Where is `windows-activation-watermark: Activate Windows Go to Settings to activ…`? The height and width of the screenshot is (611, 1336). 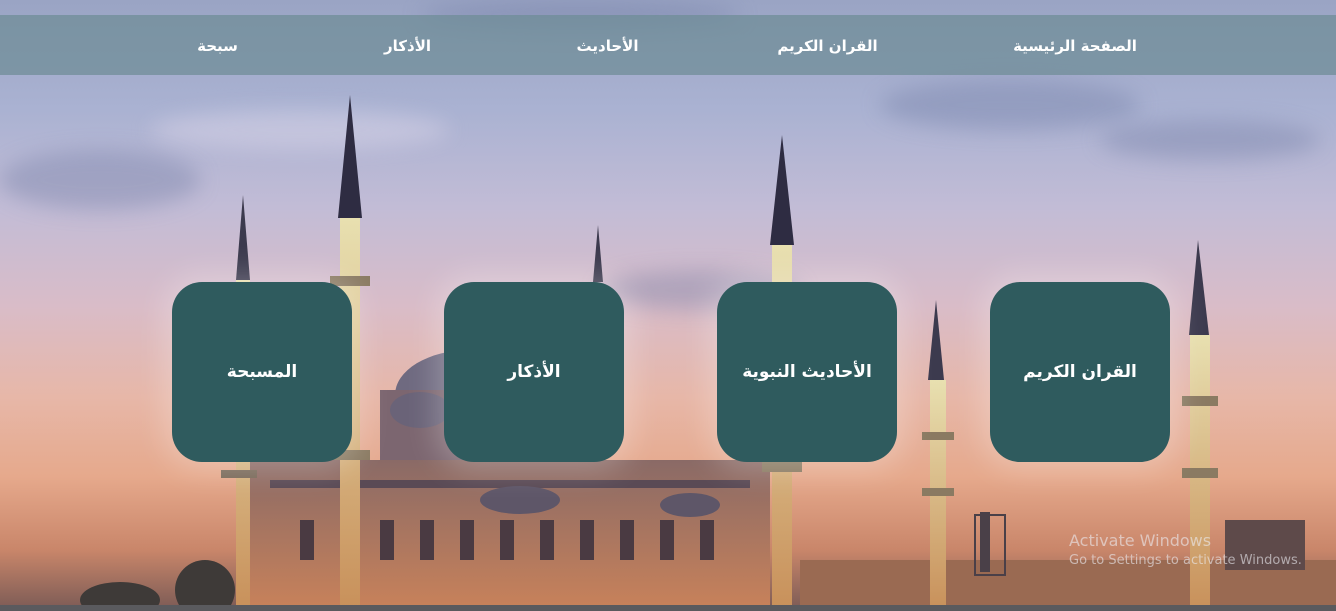 windows-activation-watermark: Activate Windows Go to Settings to activ… is located at coordinates (1185, 551).